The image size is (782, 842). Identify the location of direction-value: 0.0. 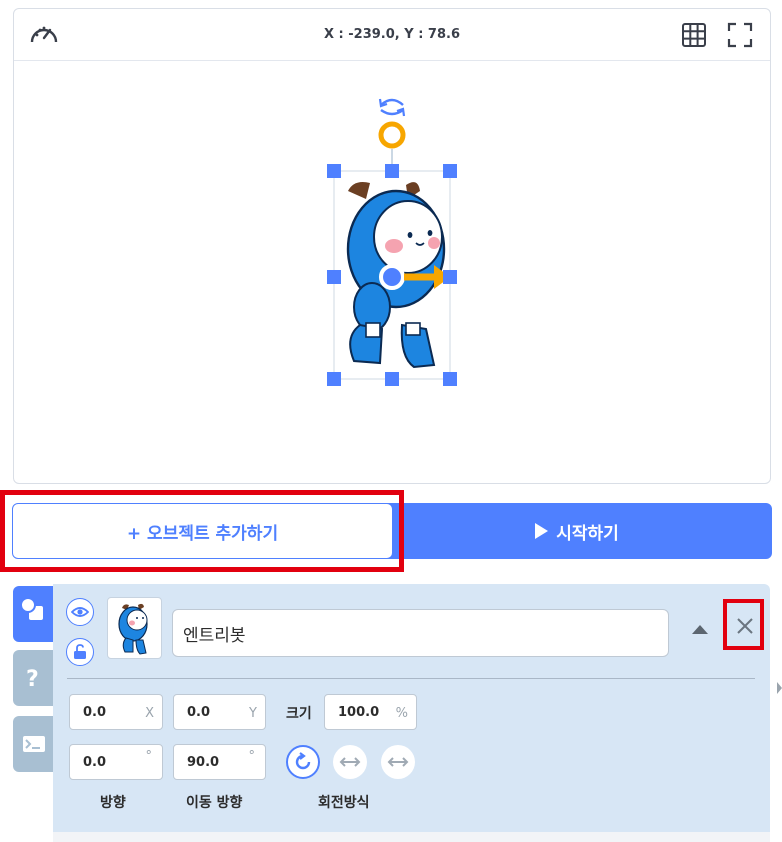
(95, 762).